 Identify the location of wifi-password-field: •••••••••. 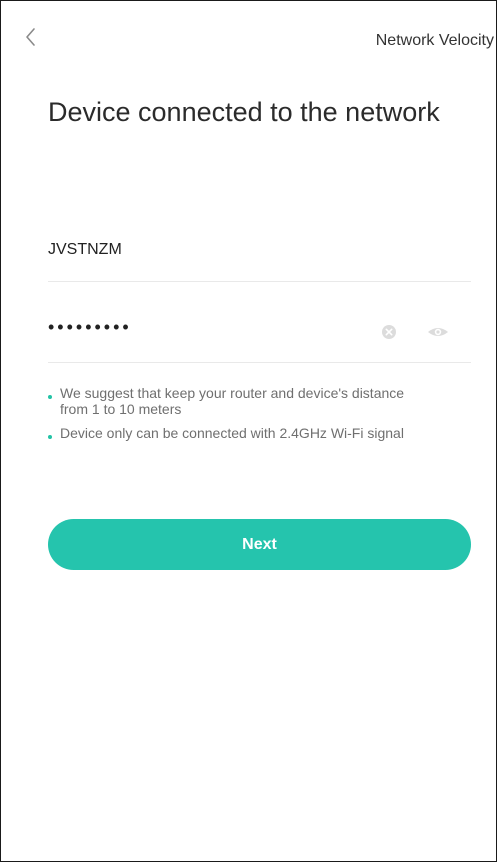
(259, 335).